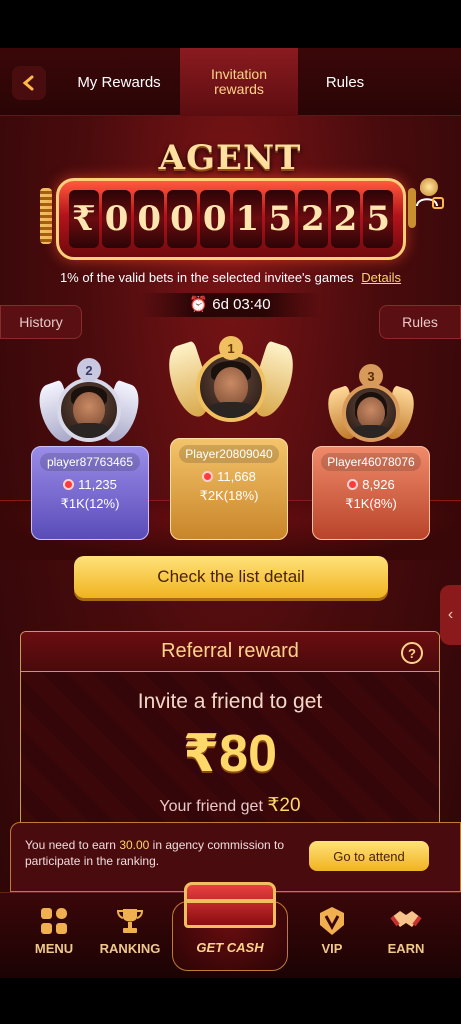  What do you see at coordinates (90, 493) in the screenshot?
I see `podium-card-rank-2: player87763465 11,235 ₹1K(12%)` at bounding box center [90, 493].